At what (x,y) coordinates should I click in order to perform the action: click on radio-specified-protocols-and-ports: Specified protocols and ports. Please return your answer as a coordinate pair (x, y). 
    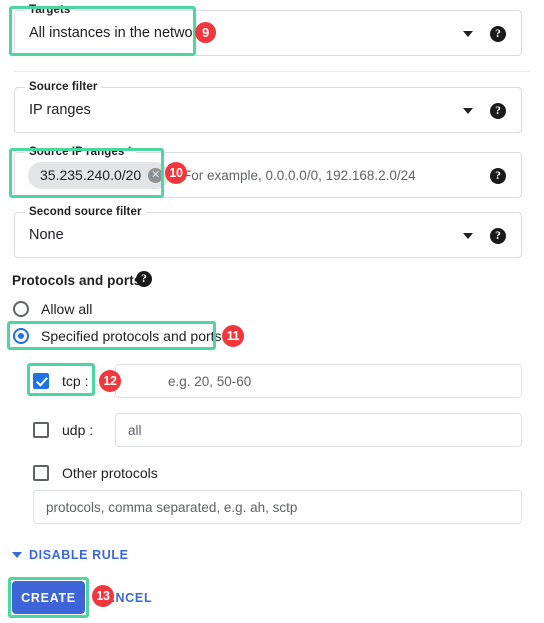
    Looking at the image, I should click on (117, 336).